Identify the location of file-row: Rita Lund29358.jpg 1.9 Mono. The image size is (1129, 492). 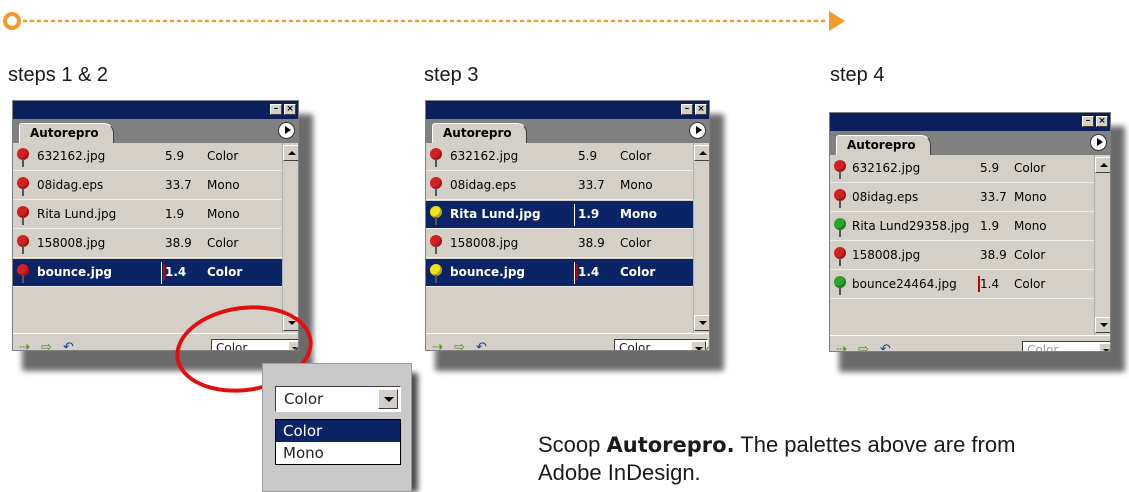
(965, 227).